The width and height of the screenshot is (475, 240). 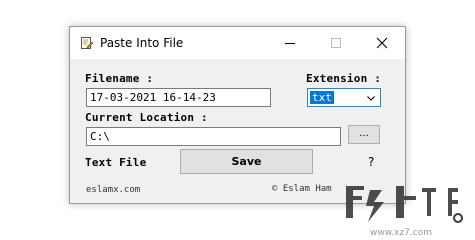 I want to click on maximize-icon, so click(x=336, y=43).